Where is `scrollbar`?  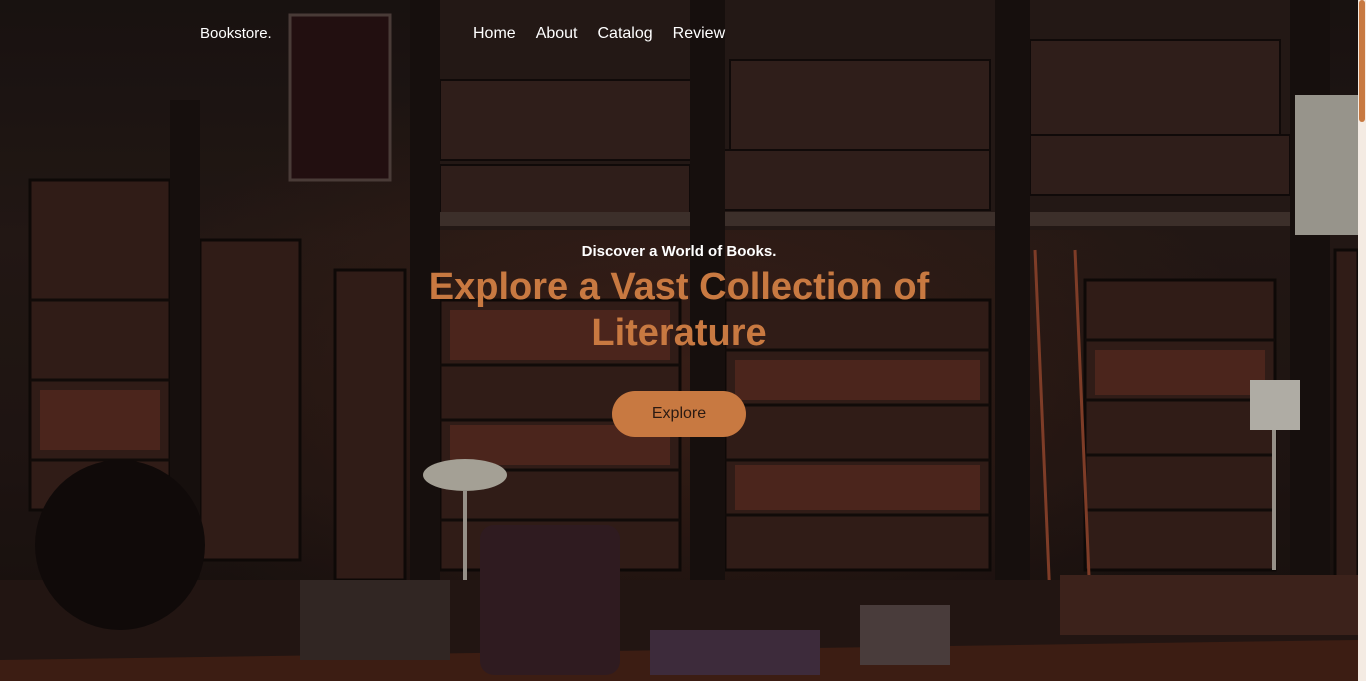
scrollbar is located at coordinates (1362, 340).